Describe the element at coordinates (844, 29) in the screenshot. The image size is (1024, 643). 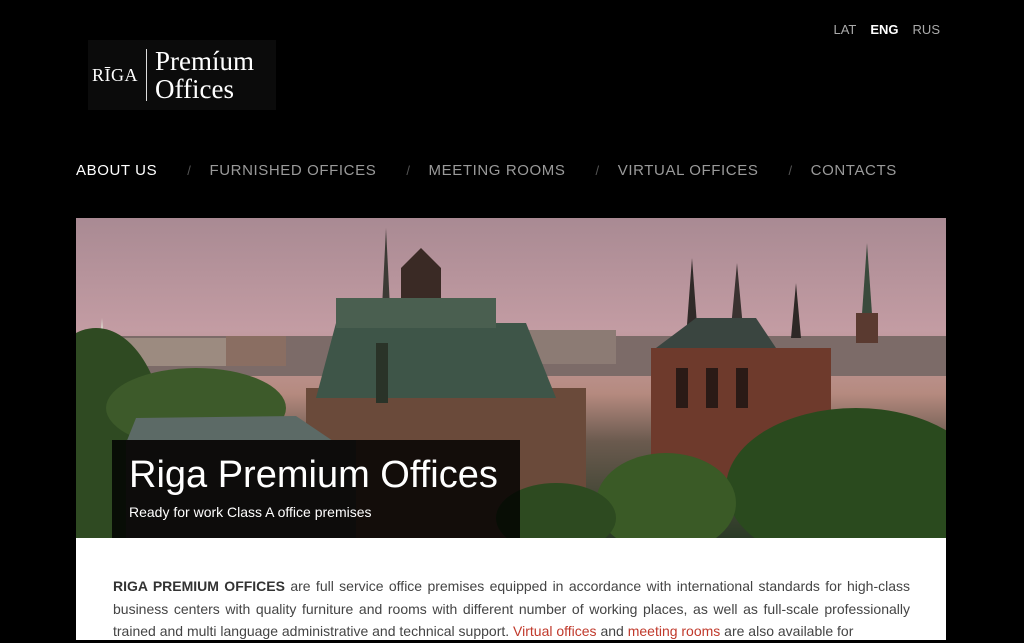
I see `lang-lat: LAT` at that location.